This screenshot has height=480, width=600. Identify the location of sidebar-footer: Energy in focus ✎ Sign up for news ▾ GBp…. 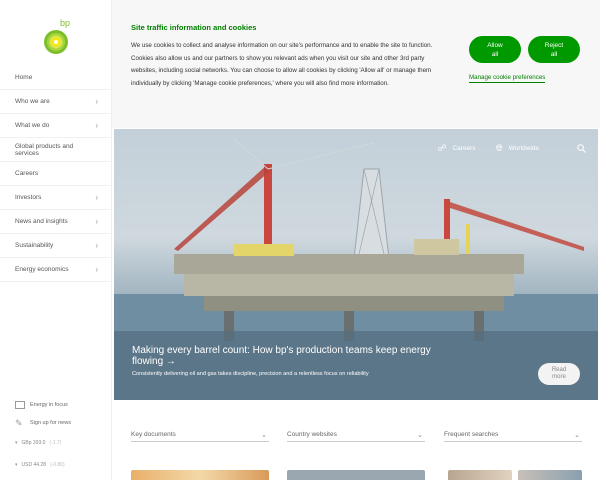
(56, 436).